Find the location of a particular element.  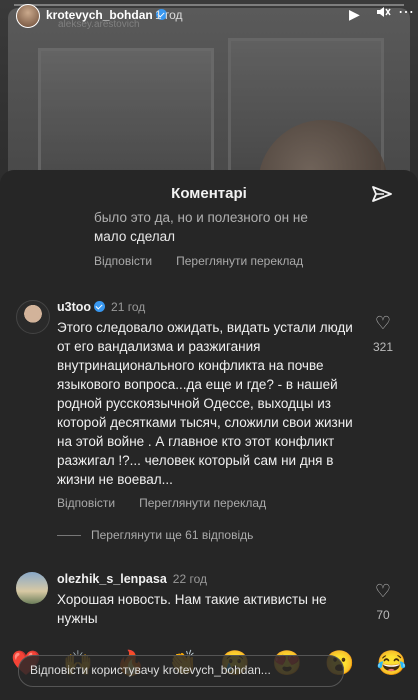

like-column: ♡ 321 is located at coordinates (383, 334).